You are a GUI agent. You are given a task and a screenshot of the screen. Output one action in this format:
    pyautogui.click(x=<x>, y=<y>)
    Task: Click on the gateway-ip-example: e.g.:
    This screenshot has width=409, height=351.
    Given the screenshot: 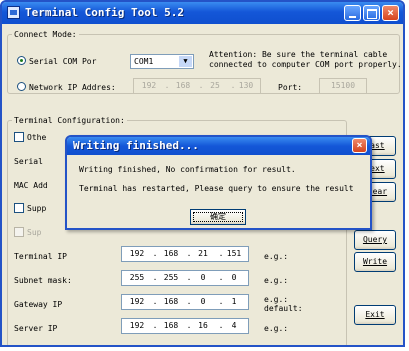 What is the action you would take?
    pyautogui.click(x=276, y=299)
    